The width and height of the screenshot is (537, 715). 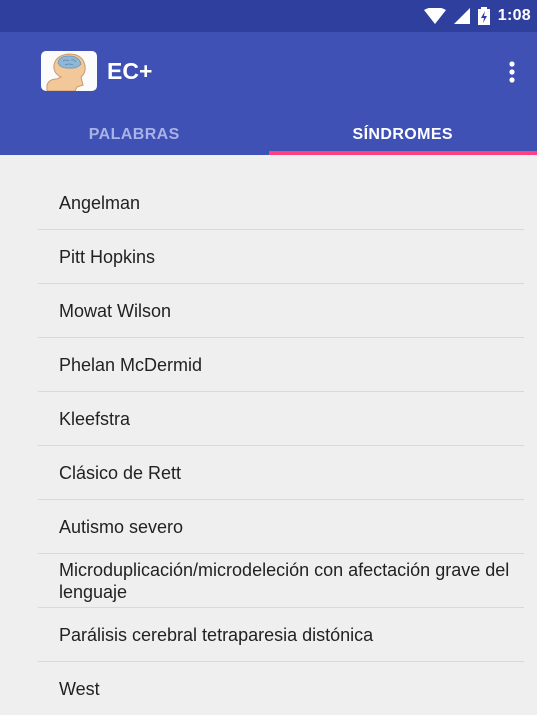 I want to click on tab-bar: PALABRAS SÍNDROMES, so click(x=268, y=134).